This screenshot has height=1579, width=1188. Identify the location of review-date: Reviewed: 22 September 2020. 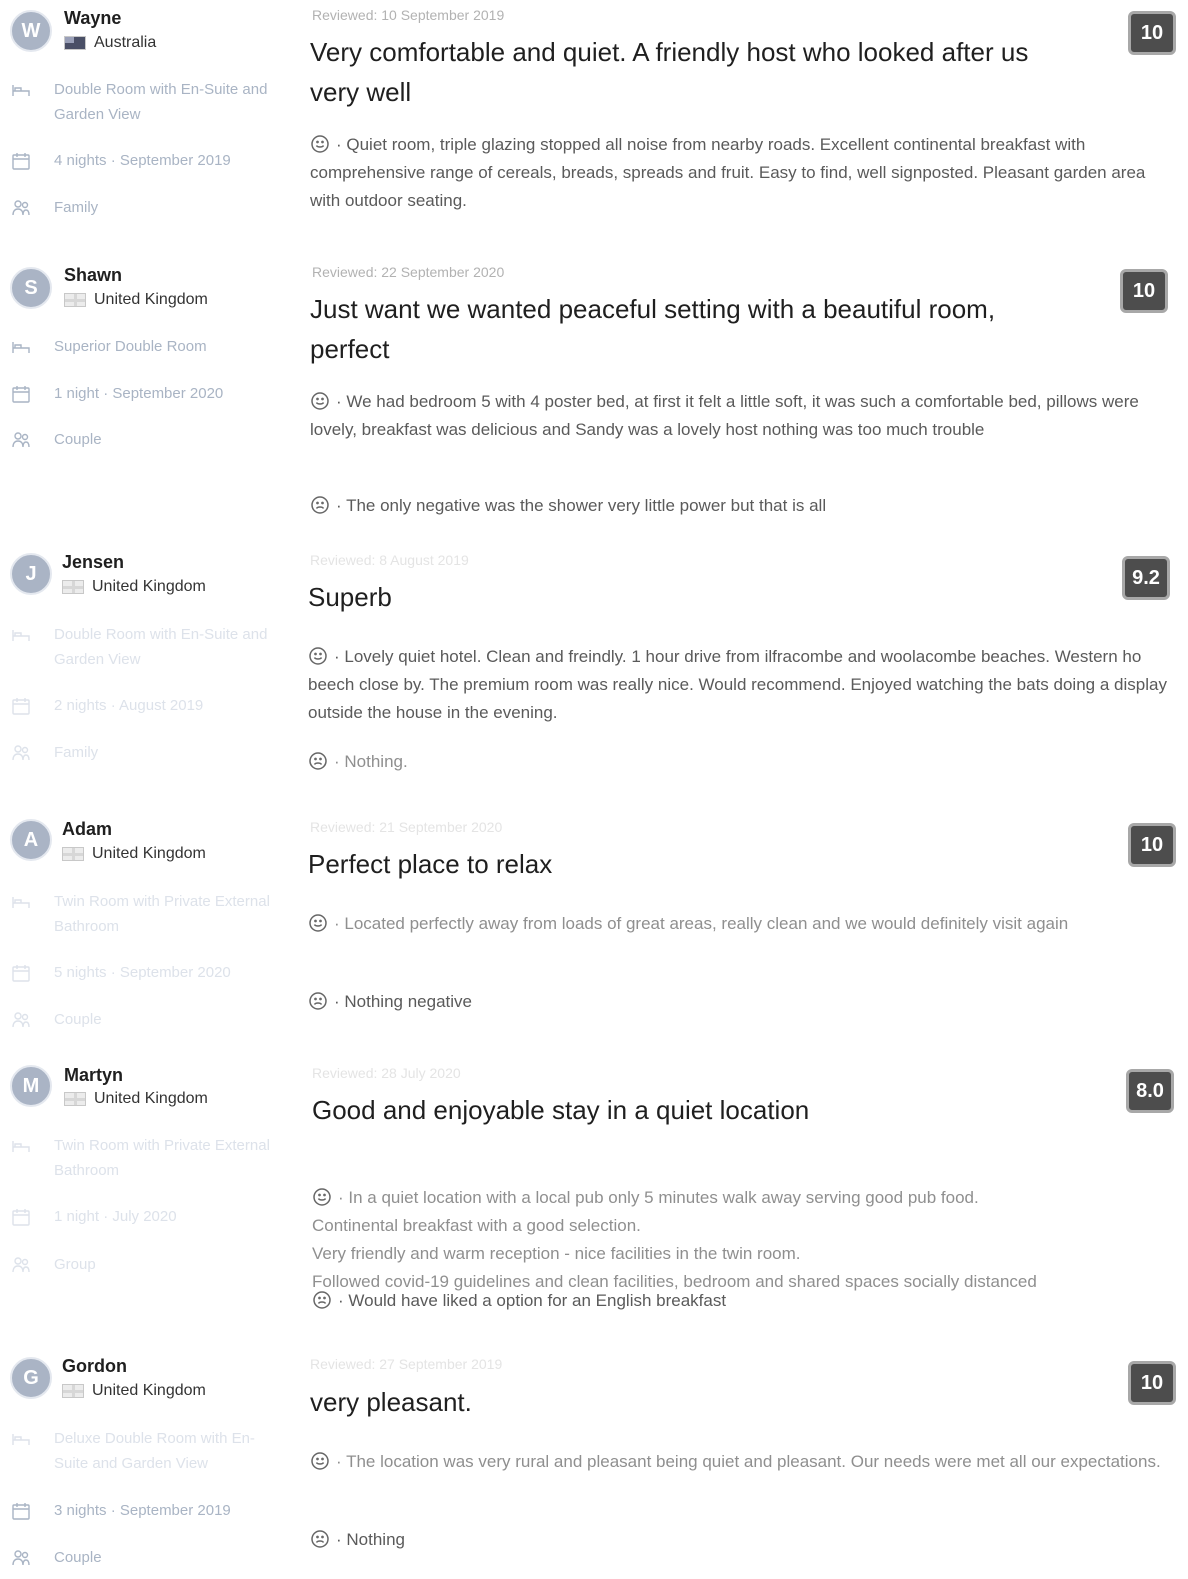
(408, 272).